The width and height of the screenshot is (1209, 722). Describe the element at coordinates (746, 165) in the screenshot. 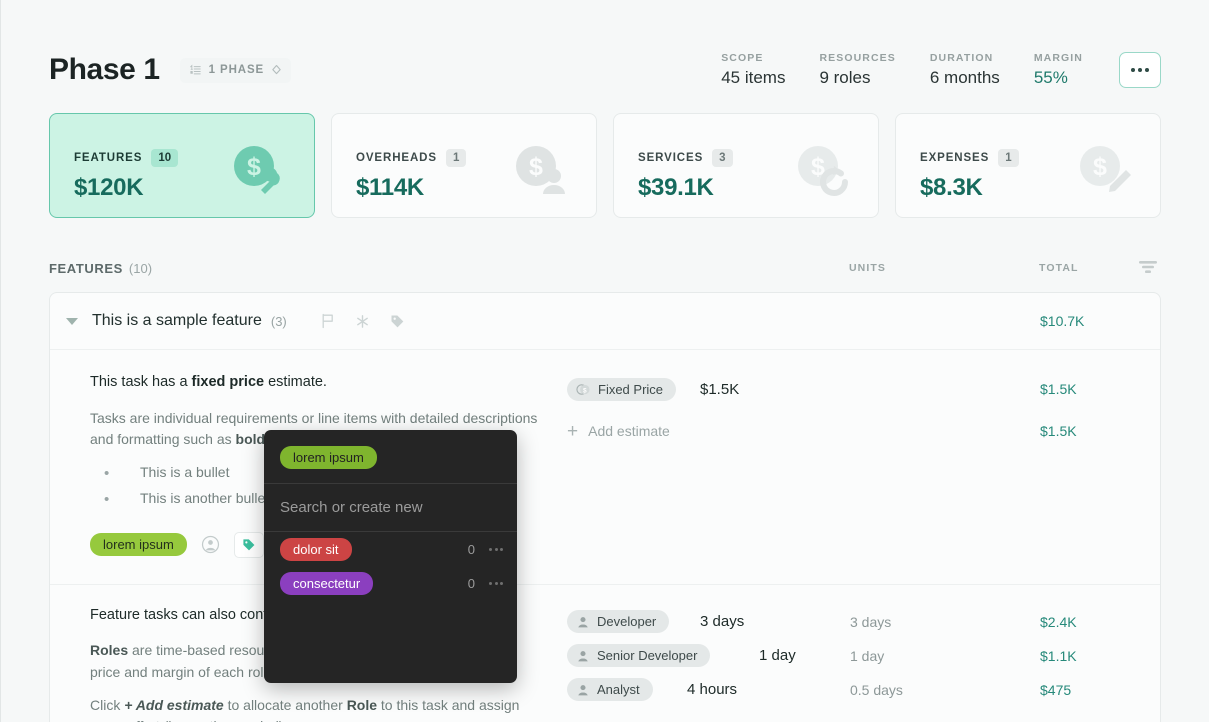

I see `summary-card-services: SERVICES 3 $39.1K $` at that location.